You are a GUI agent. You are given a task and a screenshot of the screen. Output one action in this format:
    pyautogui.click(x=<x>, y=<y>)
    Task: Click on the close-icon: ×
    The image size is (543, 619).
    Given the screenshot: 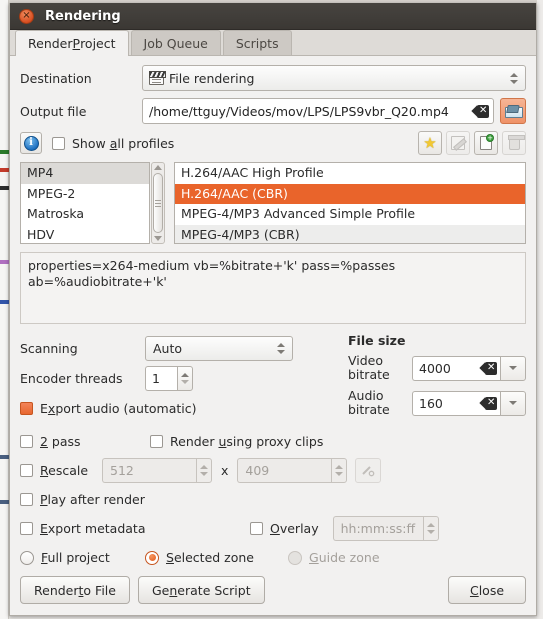 What is the action you would take?
    pyautogui.click(x=26, y=16)
    